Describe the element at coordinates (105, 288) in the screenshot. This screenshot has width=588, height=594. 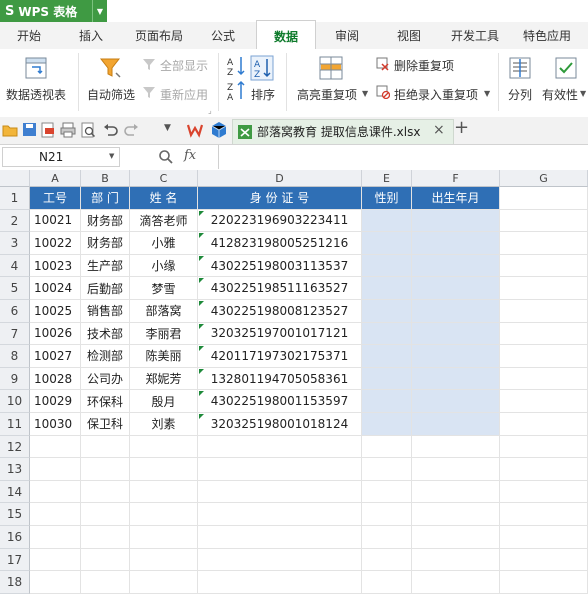
I see `department-cell: 后勤部` at that location.